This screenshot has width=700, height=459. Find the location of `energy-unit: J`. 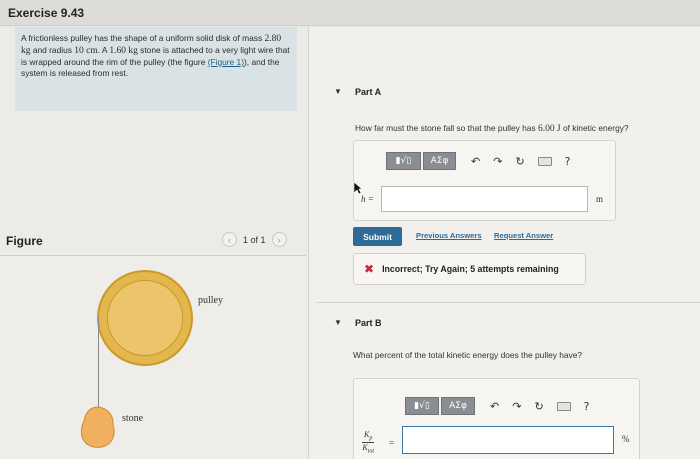

energy-unit: J is located at coordinates (558, 129).